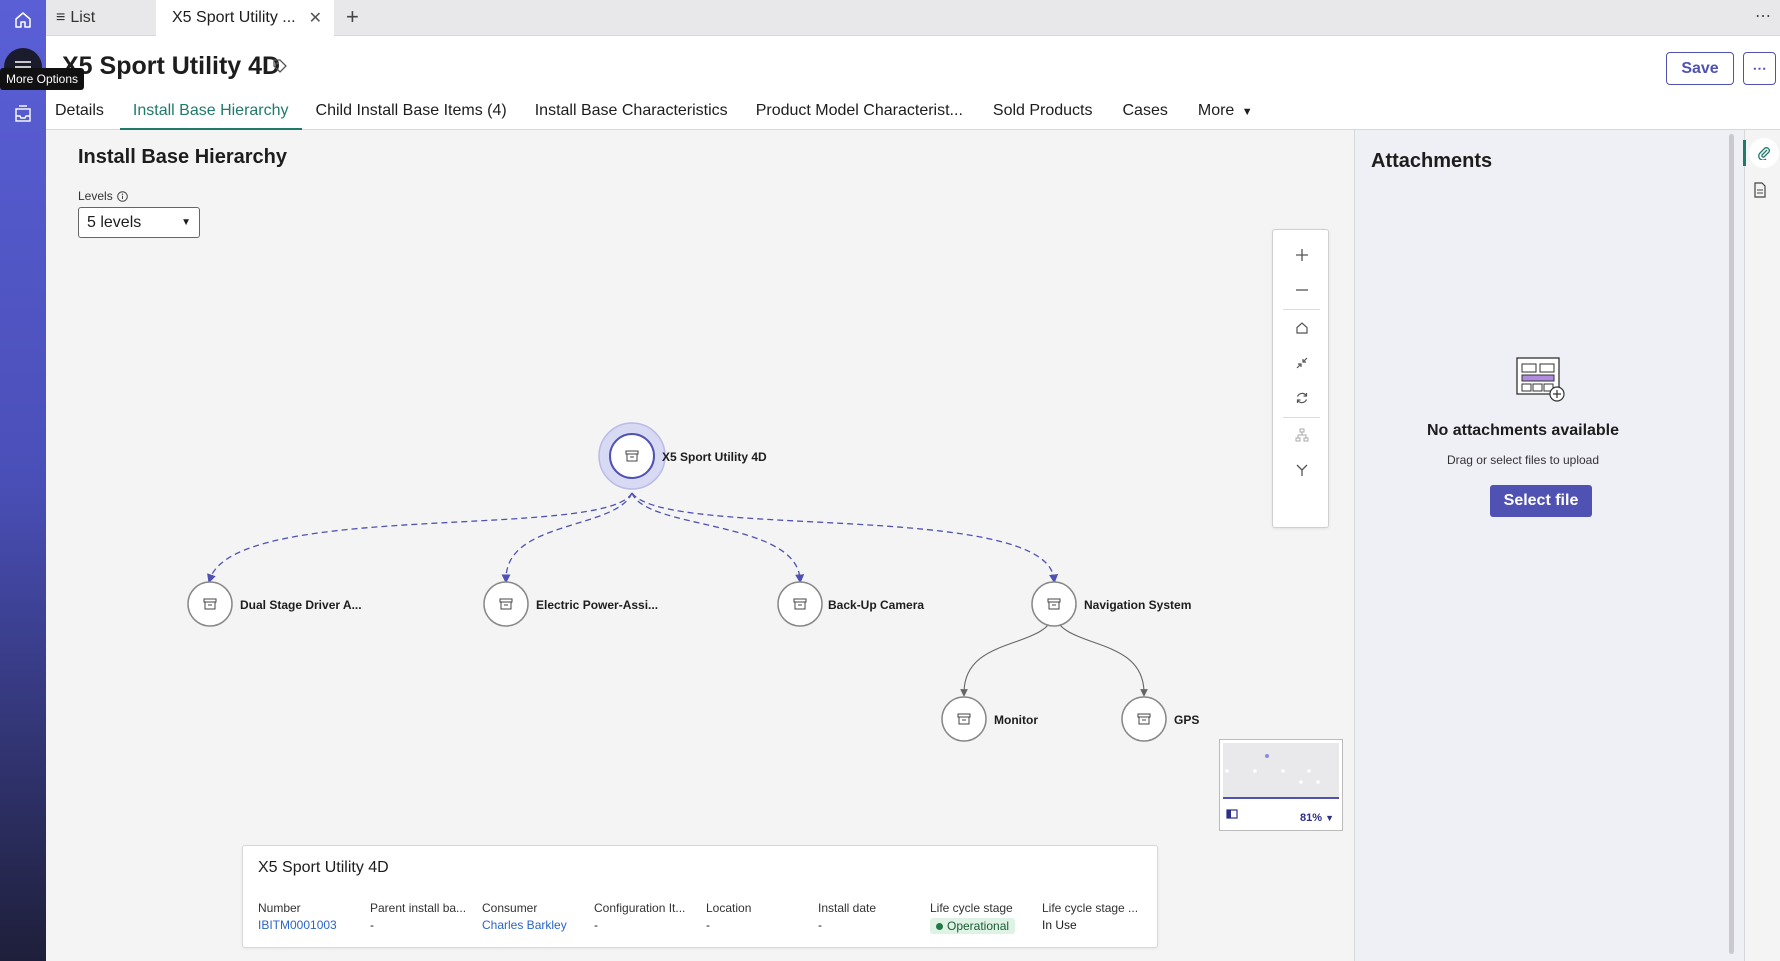  What do you see at coordinates (536, 925) in the screenshot?
I see `consumer-link: Charles Barkley` at bounding box center [536, 925].